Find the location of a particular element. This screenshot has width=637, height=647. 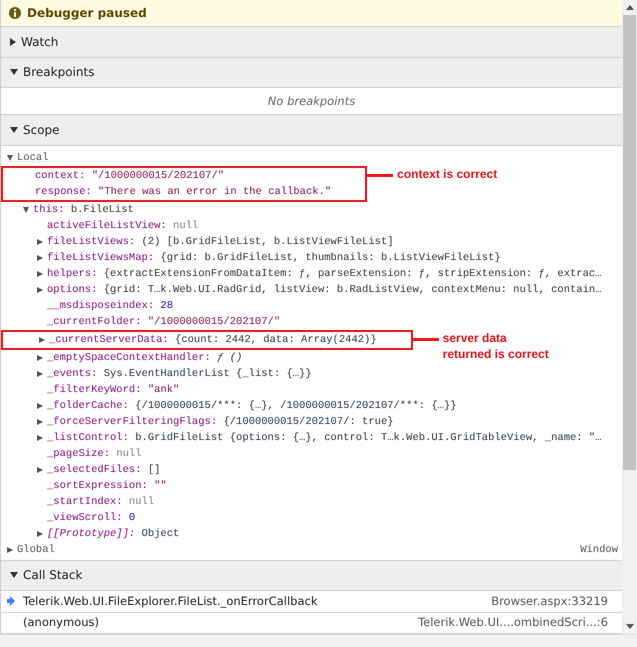

property-value: Object is located at coordinates (161, 534).